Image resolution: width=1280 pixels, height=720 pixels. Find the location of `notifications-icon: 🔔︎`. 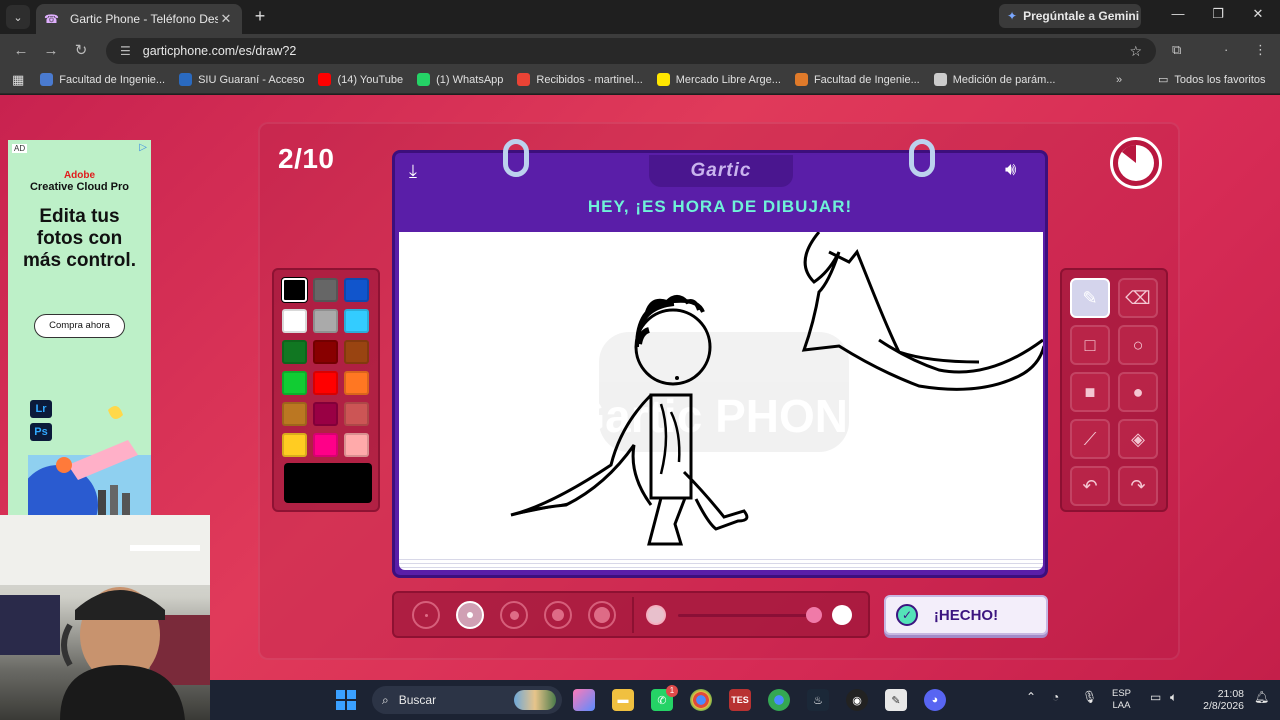

notifications-icon: 🔔︎ is located at coordinates (1261, 697).